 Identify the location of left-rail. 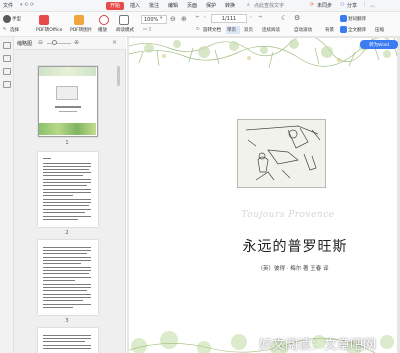
(7, 195).